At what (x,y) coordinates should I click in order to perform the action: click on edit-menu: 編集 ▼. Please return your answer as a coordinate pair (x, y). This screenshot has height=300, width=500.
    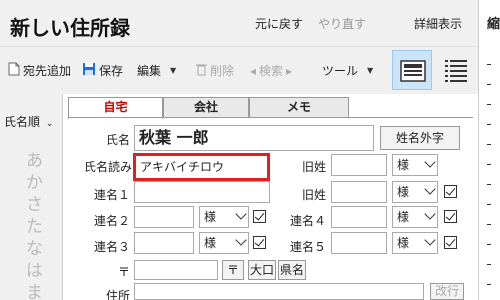
    Looking at the image, I should click on (156, 70).